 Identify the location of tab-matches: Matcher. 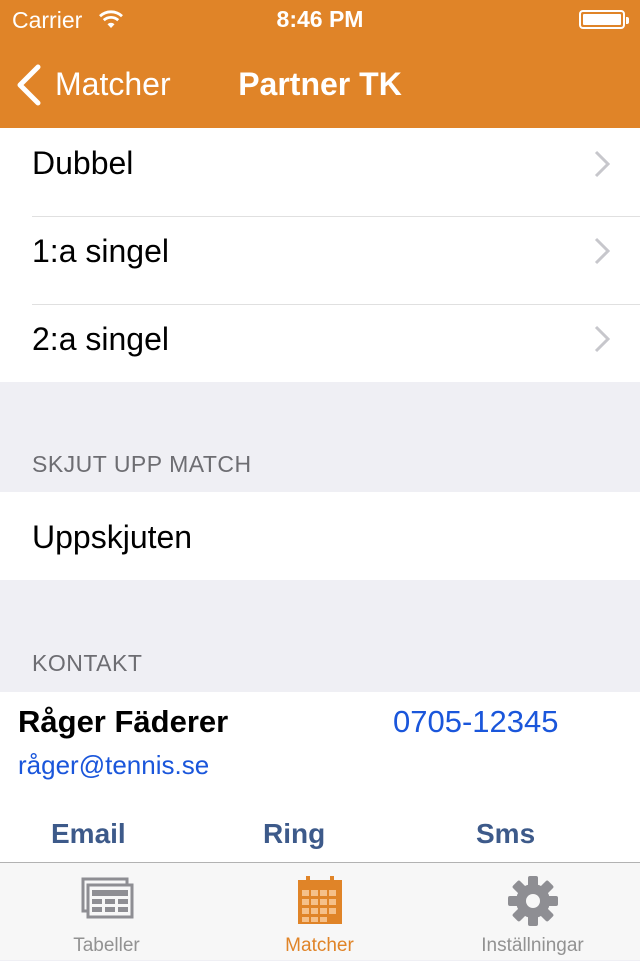
(319, 912).